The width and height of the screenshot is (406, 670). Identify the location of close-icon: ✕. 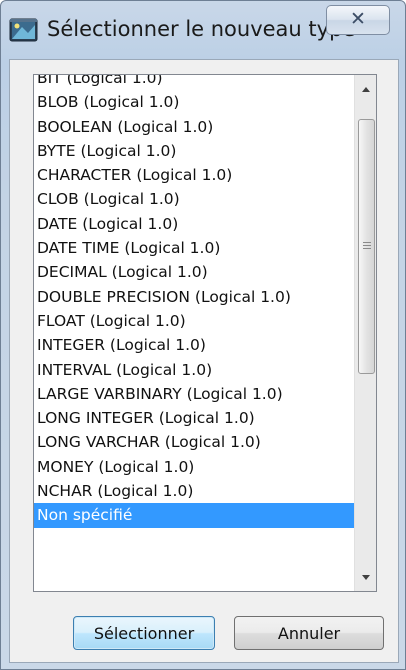
(358, 19).